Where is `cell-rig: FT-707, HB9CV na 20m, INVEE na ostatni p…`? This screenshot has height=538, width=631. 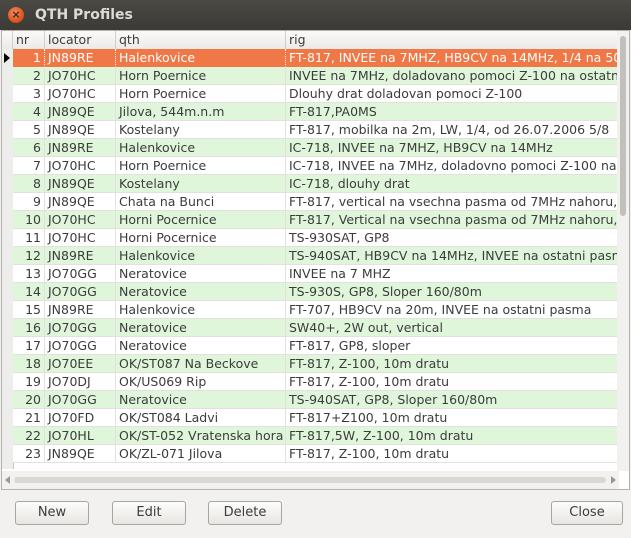 cell-rig: FT-707, HB9CV na 20m, INVEE na ostatni p… is located at coordinates (452, 310).